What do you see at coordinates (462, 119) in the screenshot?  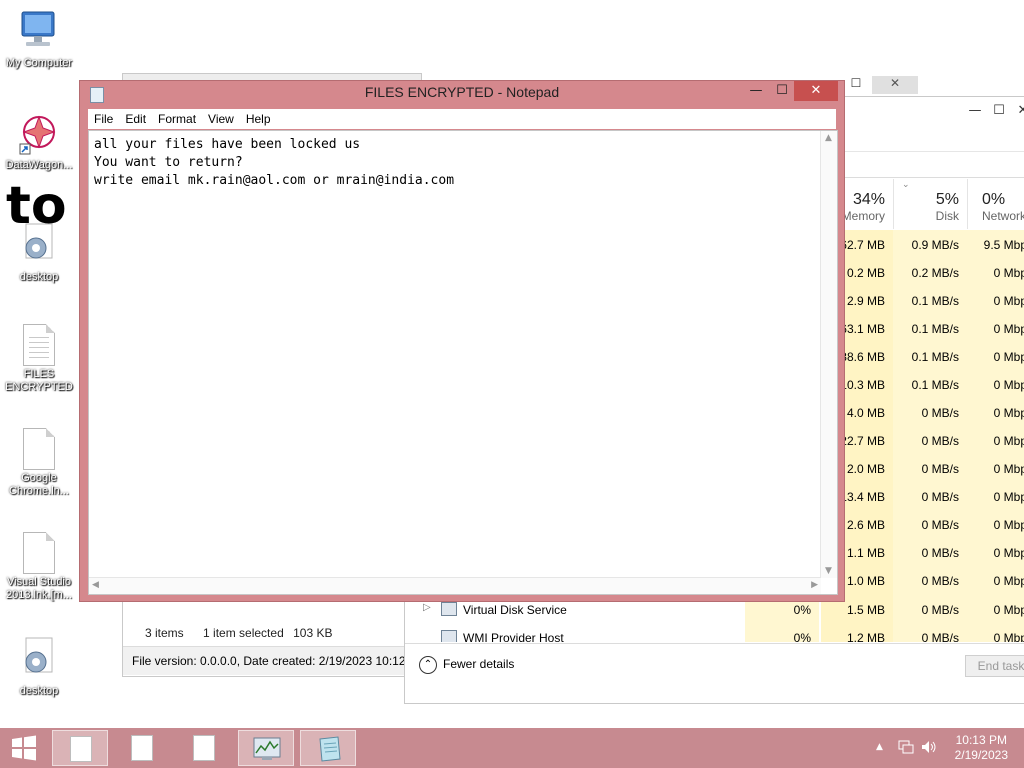 I see `notepad-menubar: File Edit Format View Help` at bounding box center [462, 119].